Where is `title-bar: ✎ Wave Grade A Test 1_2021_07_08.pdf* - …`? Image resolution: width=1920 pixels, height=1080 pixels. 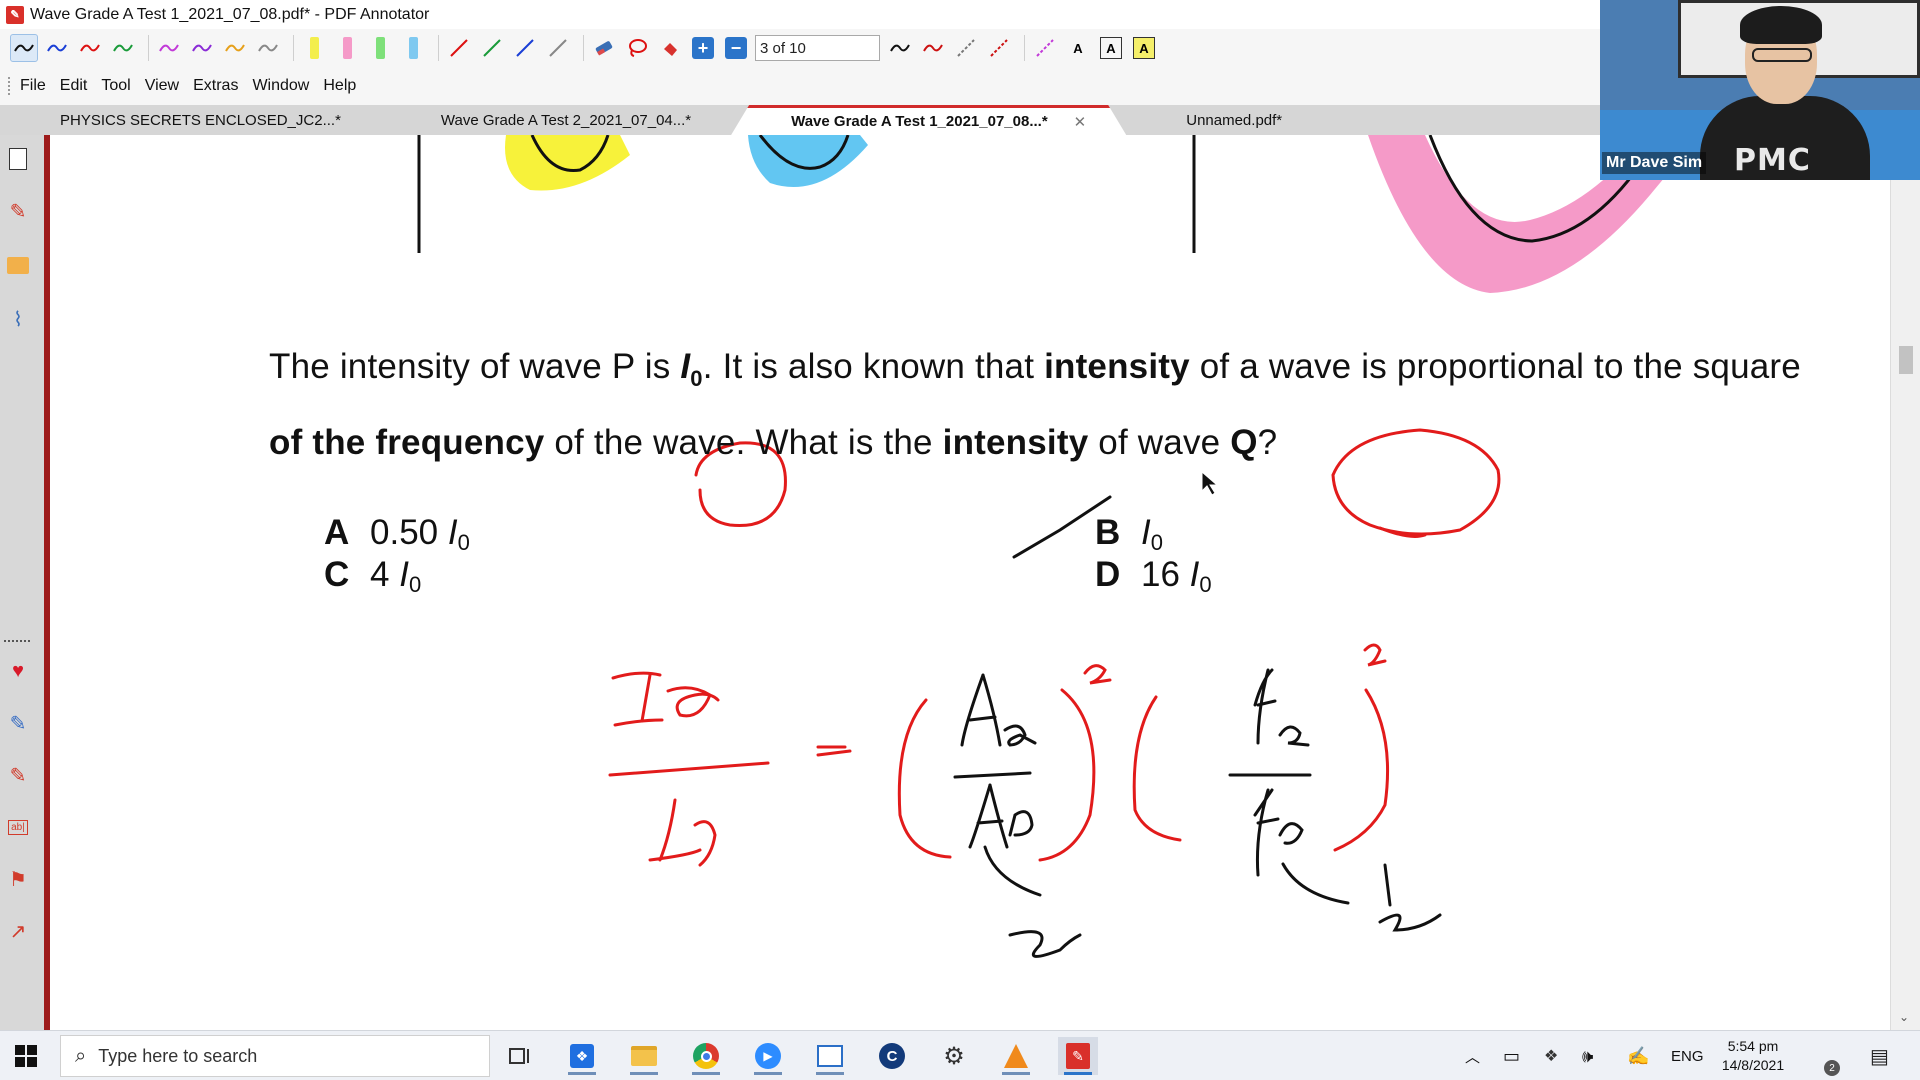
title-bar: ✎ Wave Grade A Test 1_2021_07_08.pdf* - … is located at coordinates (800, 14).